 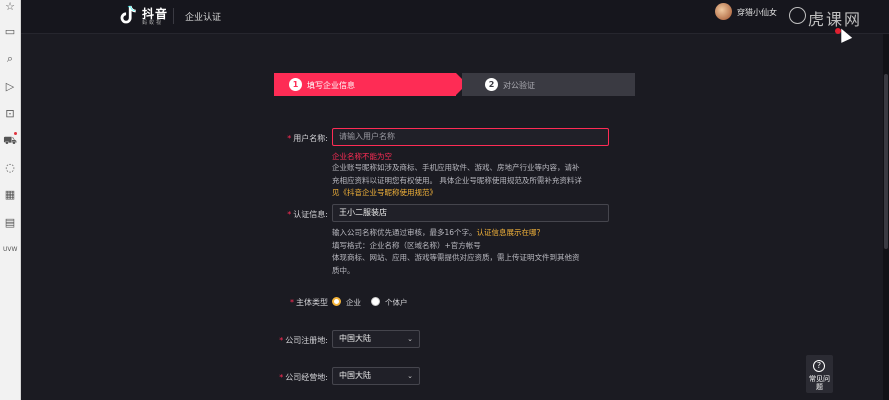 What do you see at coordinates (548, 84) in the screenshot?
I see `step-2: 2 对公验证` at bounding box center [548, 84].